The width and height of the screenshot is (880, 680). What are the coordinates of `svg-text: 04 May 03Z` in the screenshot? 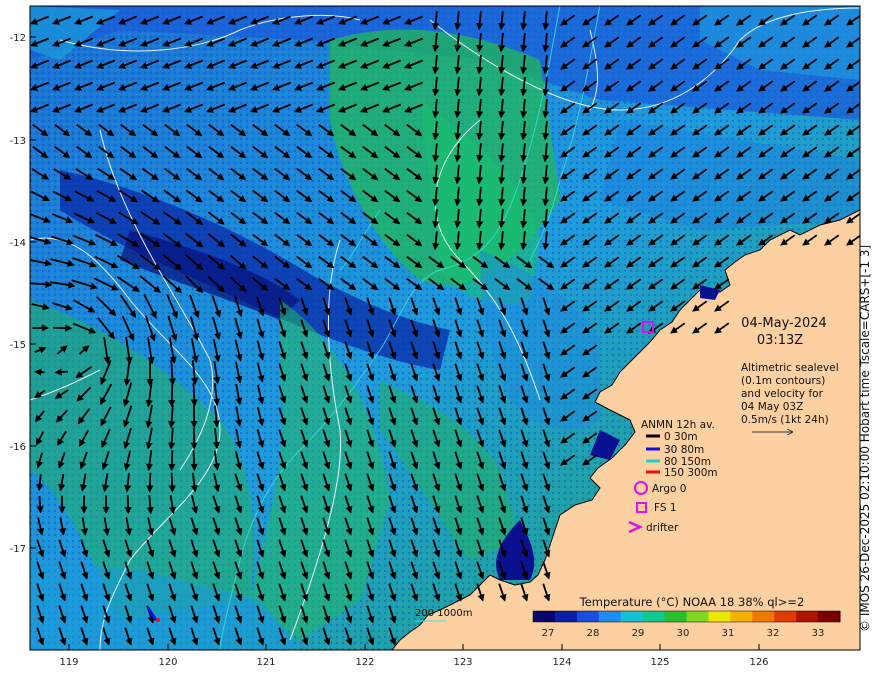 It's located at (772, 407).